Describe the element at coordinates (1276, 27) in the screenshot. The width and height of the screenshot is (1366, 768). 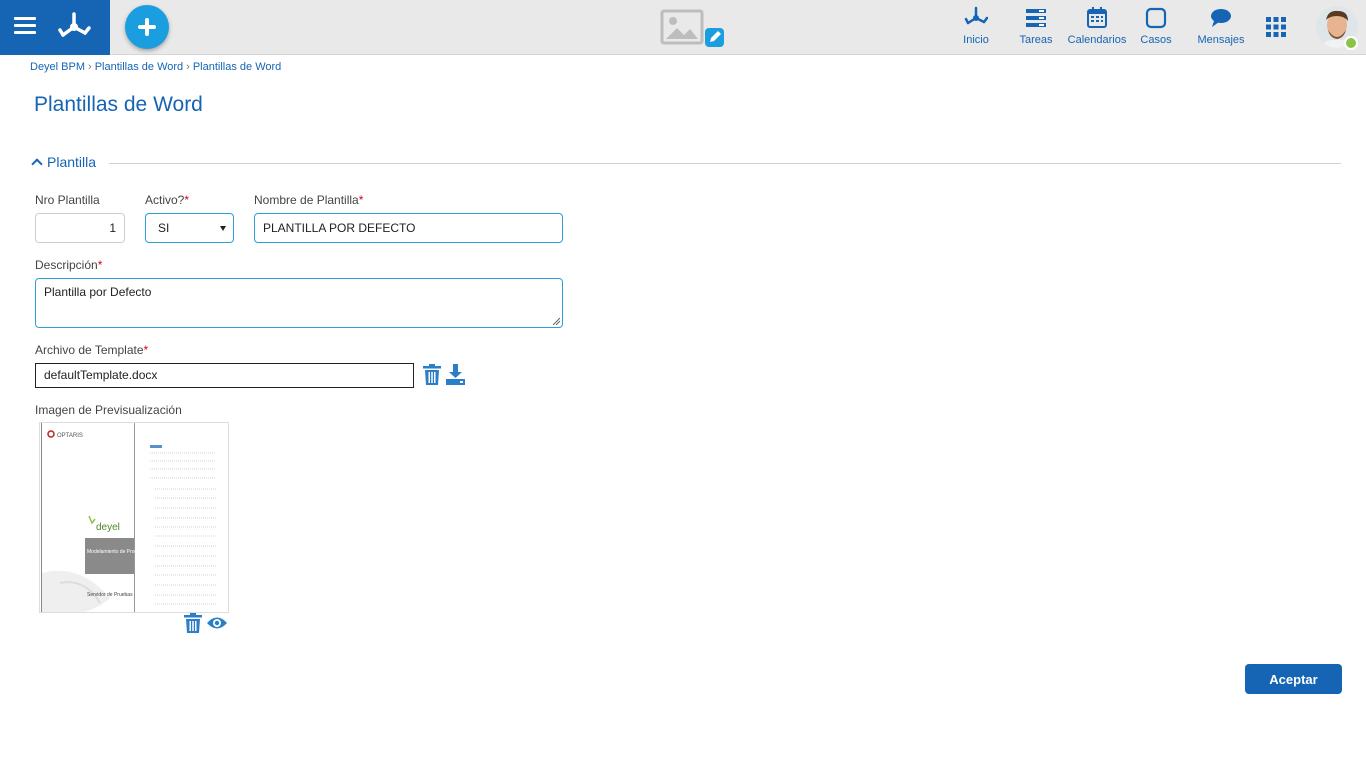
I see `apps-grid-icon` at that location.